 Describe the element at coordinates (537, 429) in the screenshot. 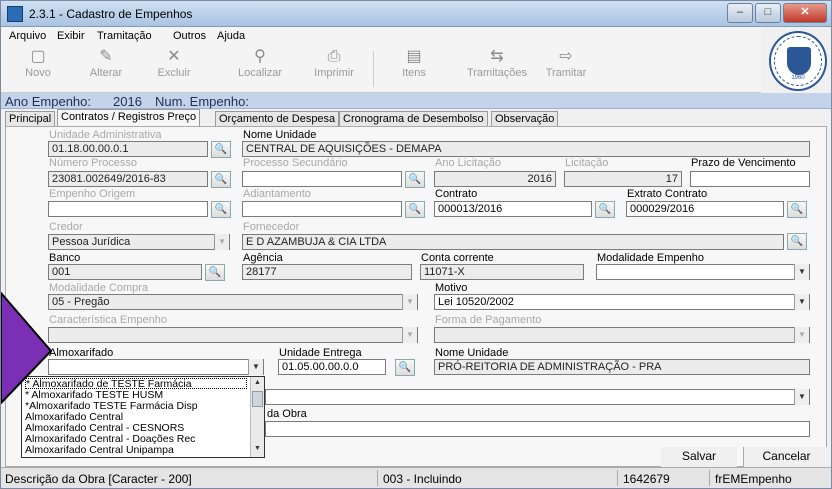

I see `descricao-obra-field` at that location.